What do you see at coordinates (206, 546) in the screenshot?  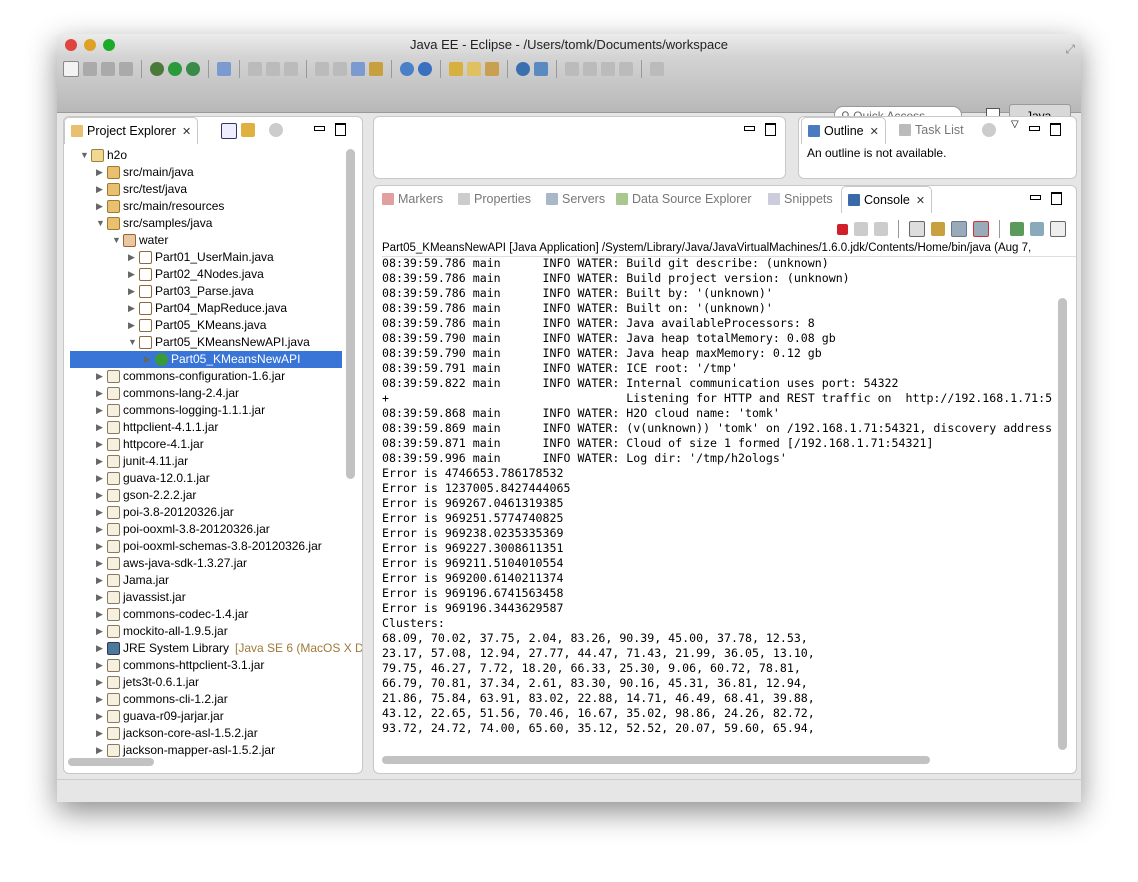 I see `tree-item: ▶ poi-ooxml-schemas-3.8-20120326.jar` at bounding box center [206, 546].